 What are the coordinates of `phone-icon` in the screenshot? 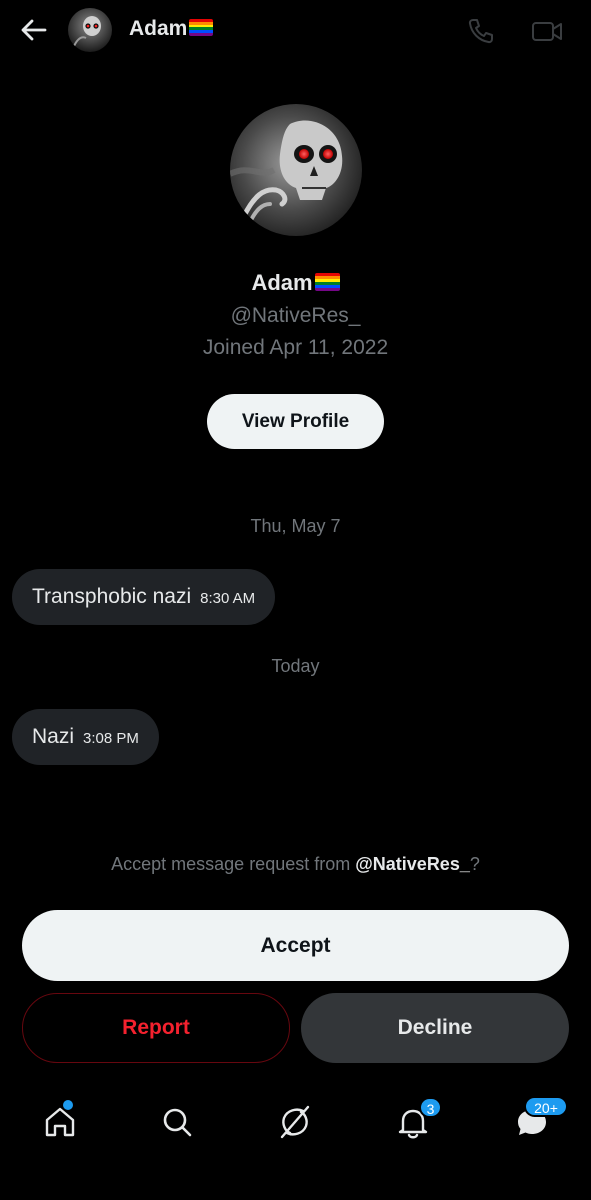 It's located at (480, 31).